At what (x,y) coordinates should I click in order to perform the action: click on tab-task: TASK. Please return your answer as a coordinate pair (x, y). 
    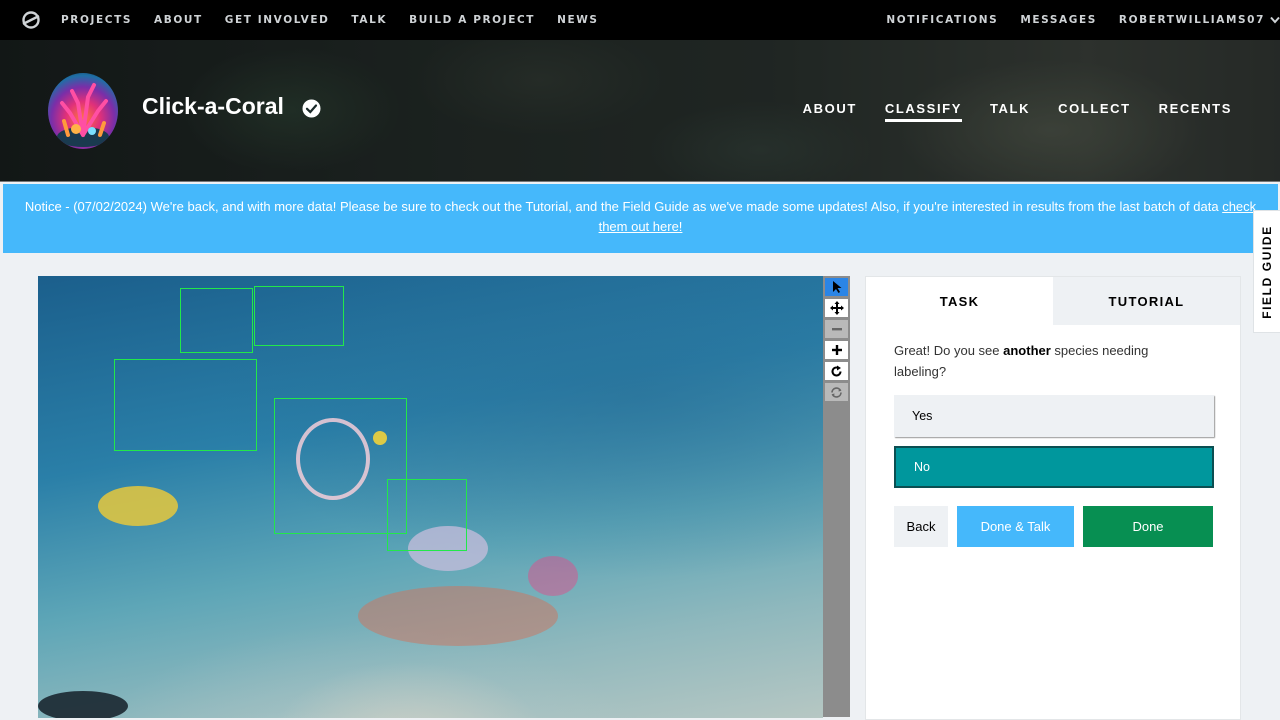
    Looking at the image, I should click on (959, 301).